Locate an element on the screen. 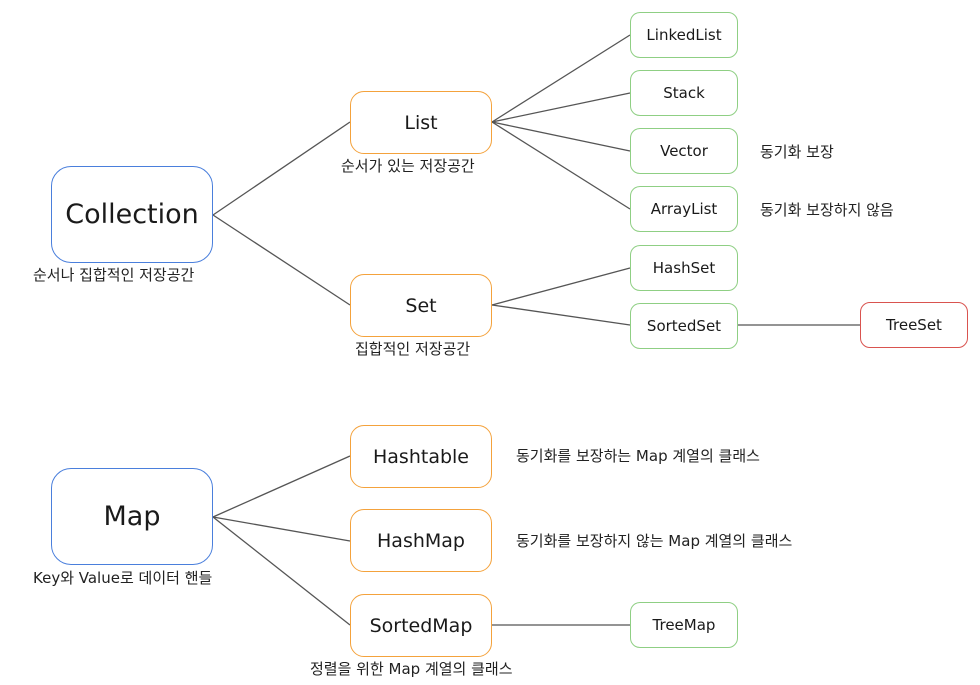 The image size is (980, 685). vector-note: 동기화 보장 is located at coordinates (797, 152).